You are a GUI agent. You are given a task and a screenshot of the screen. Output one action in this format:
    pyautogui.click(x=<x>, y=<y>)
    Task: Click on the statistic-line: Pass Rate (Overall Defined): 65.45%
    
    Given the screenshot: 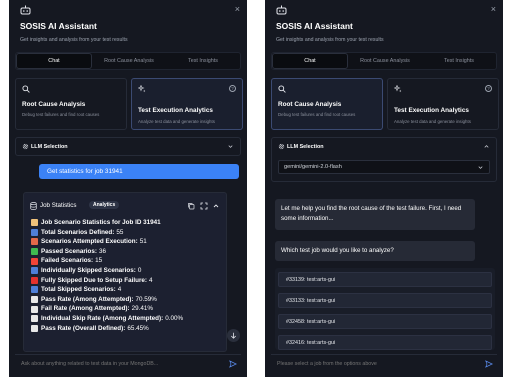 What is the action you would take?
    pyautogui.click(x=126, y=329)
    